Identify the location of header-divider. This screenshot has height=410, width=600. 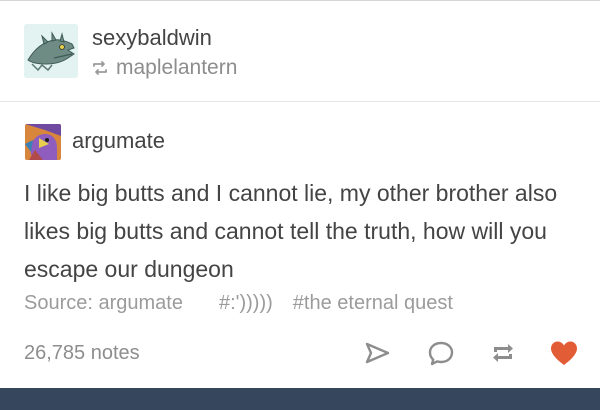
(300, 101).